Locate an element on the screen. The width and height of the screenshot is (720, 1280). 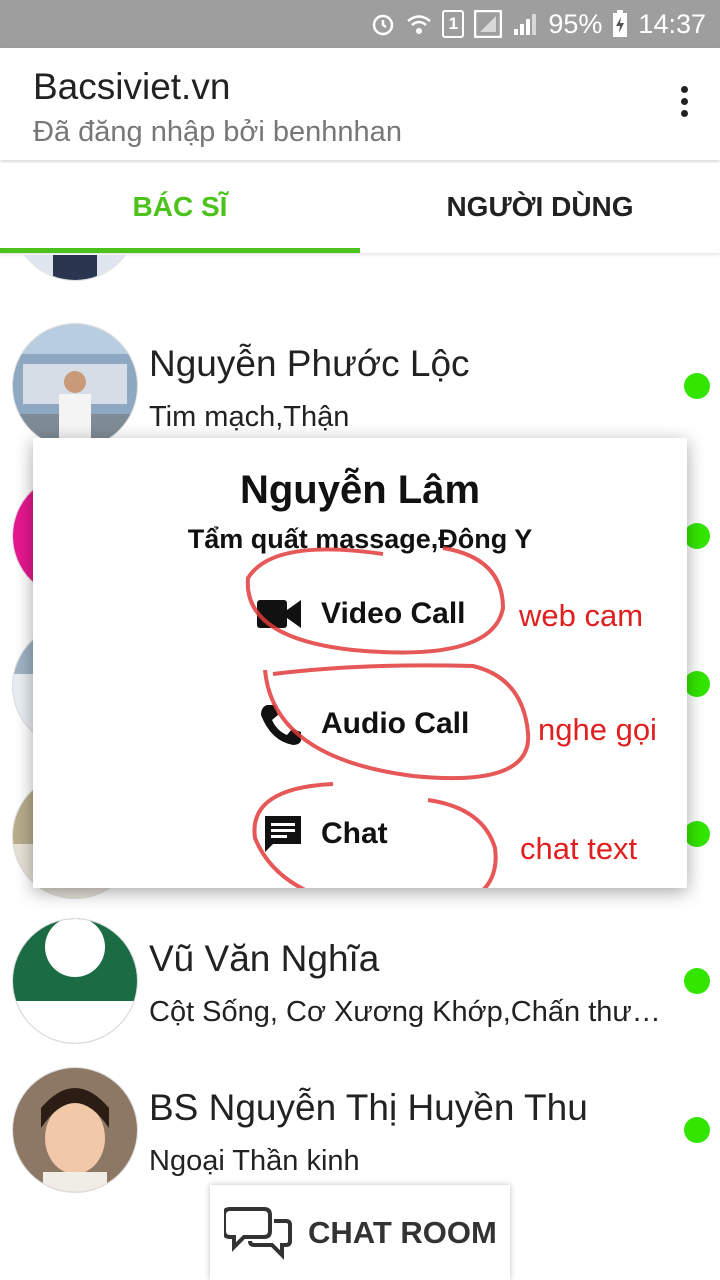
chat-bubbles-icon is located at coordinates (258, 1233).